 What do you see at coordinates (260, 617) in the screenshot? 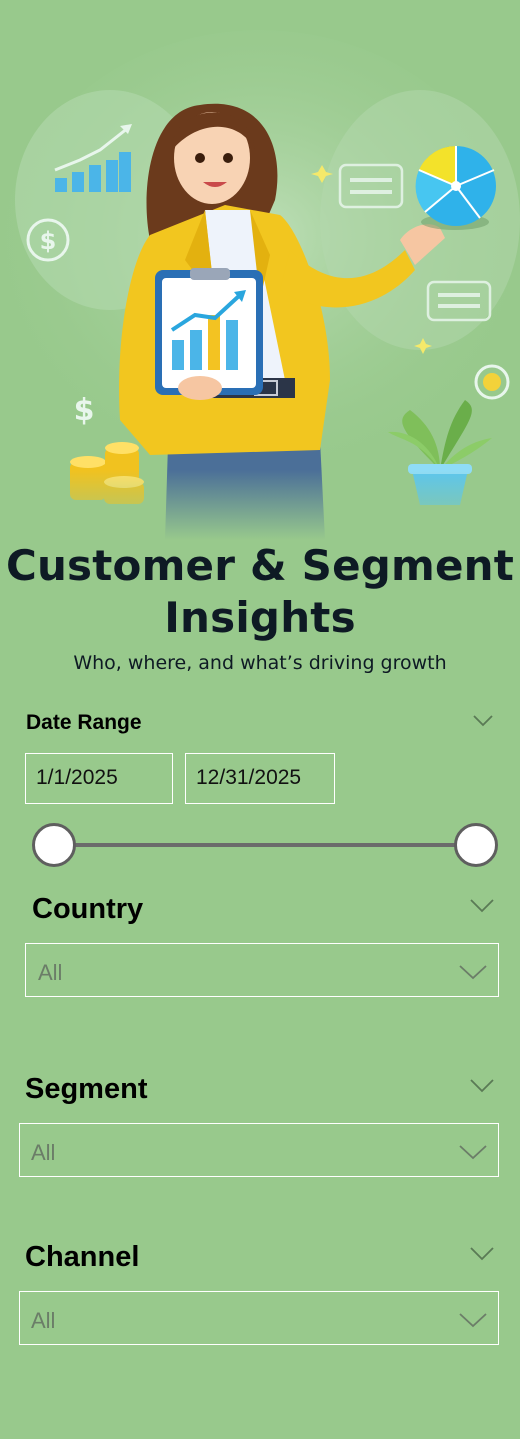
I see `page-title-line2: Insights` at bounding box center [260, 617].